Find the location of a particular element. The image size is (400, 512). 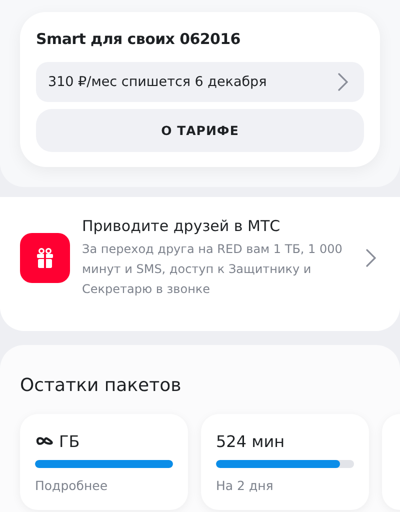

package-note: На 2 дня is located at coordinates (245, 485).